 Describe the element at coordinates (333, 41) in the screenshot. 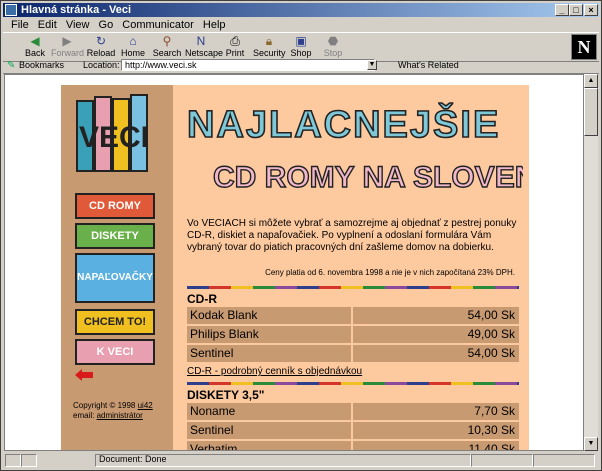

I see `stop-icon: ⬣` at that location.